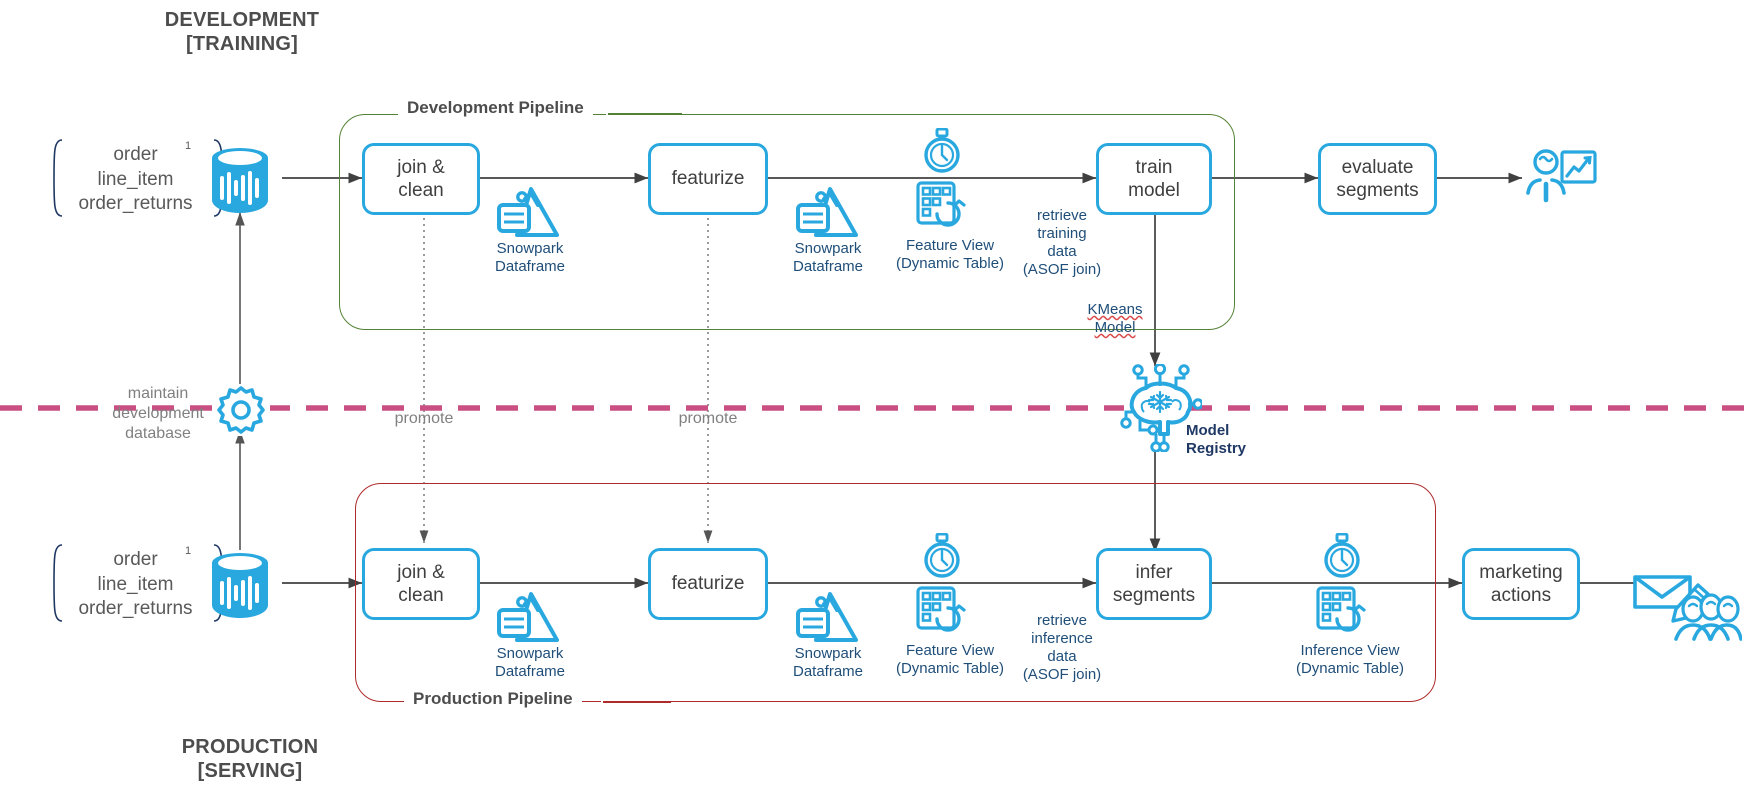  I want to click on dev-step-featurize: featurize, so click(708, 179).